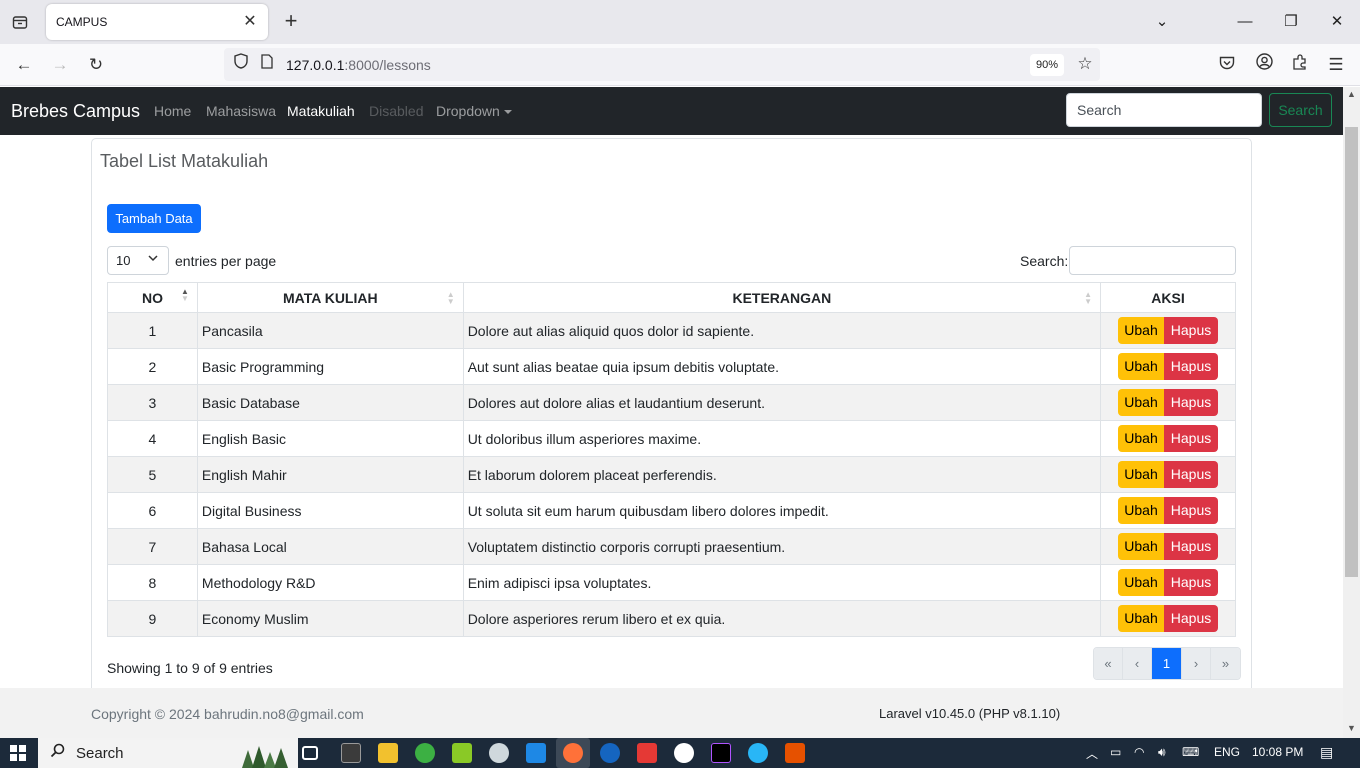  What do you see at coordinates (310, 753) in the screenshot?
I see `task-view-icon` at bounding box center [310, 753].